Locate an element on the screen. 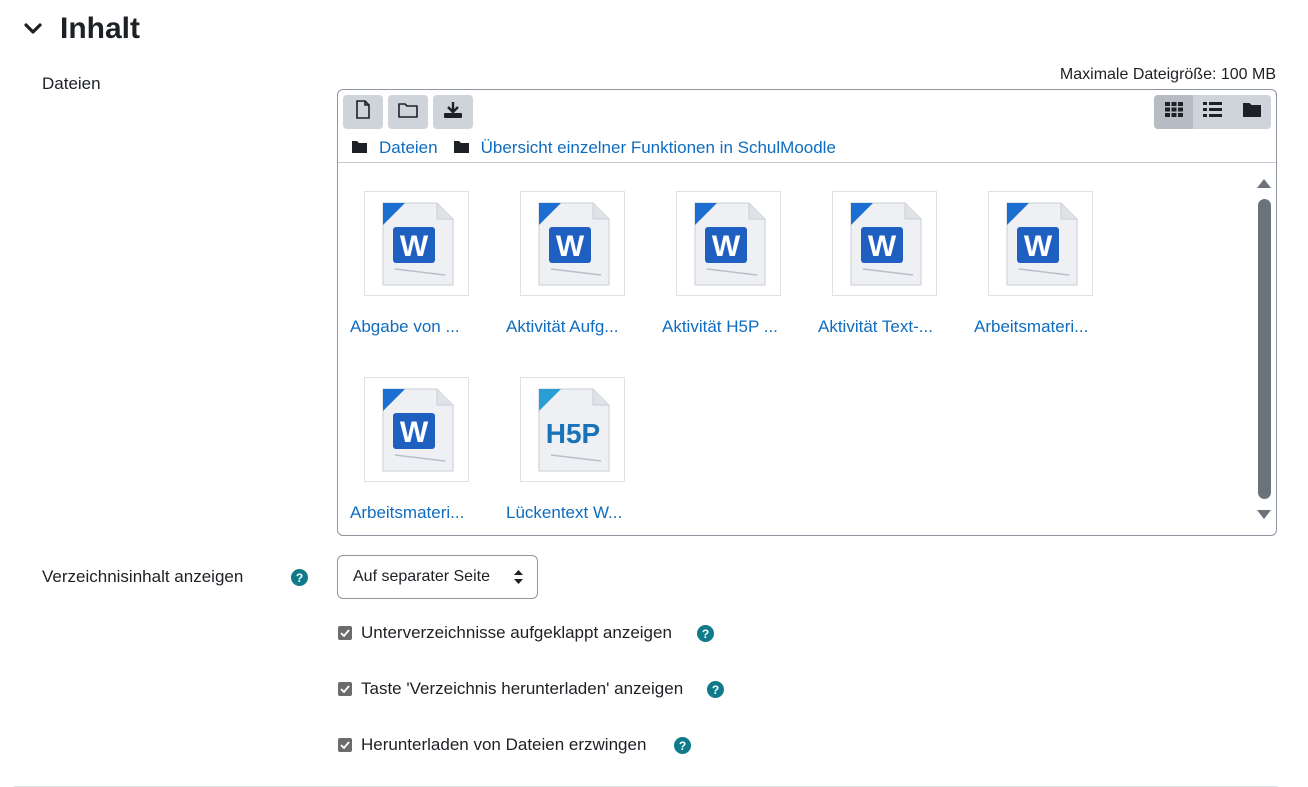  tree-view-button is located at coordinates (1251, 112).